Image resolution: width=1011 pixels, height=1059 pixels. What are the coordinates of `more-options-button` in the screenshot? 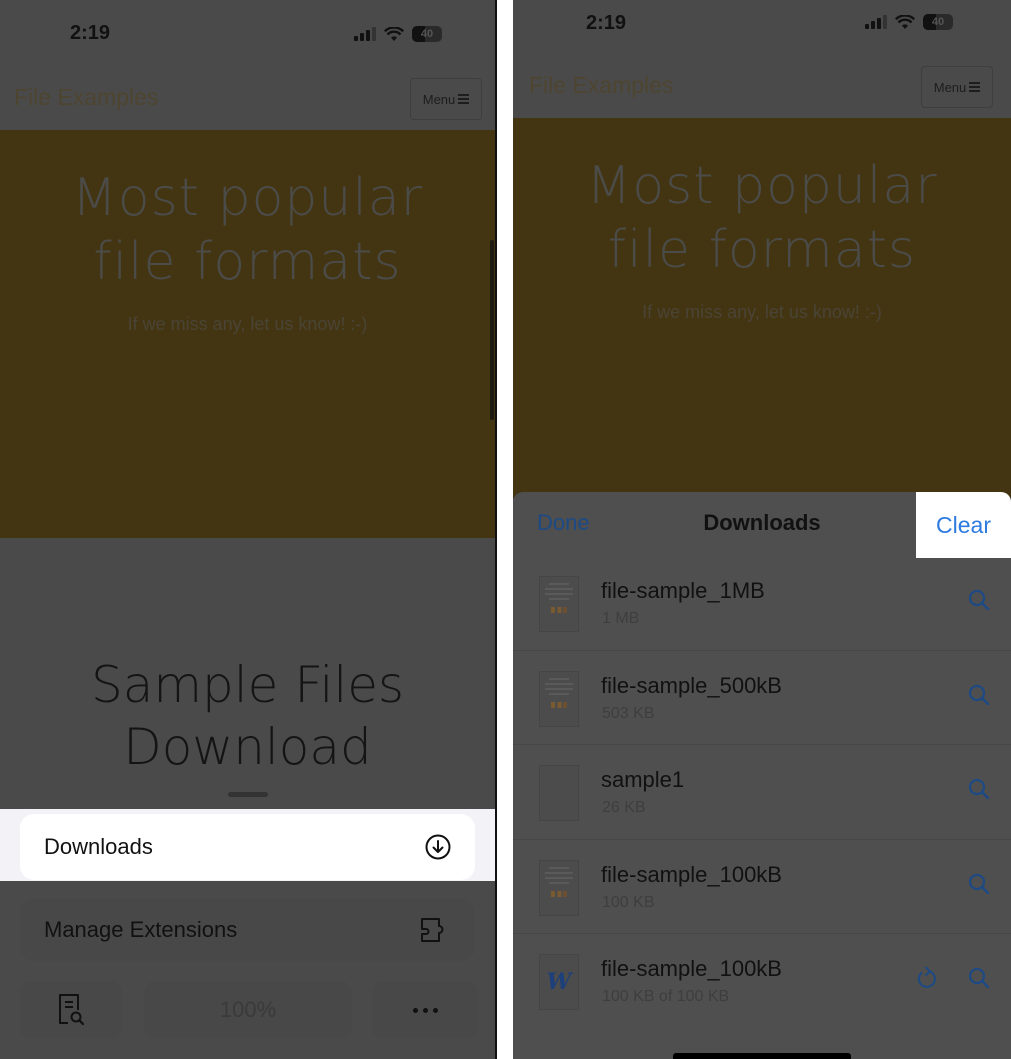 It's located at (425, 1010).